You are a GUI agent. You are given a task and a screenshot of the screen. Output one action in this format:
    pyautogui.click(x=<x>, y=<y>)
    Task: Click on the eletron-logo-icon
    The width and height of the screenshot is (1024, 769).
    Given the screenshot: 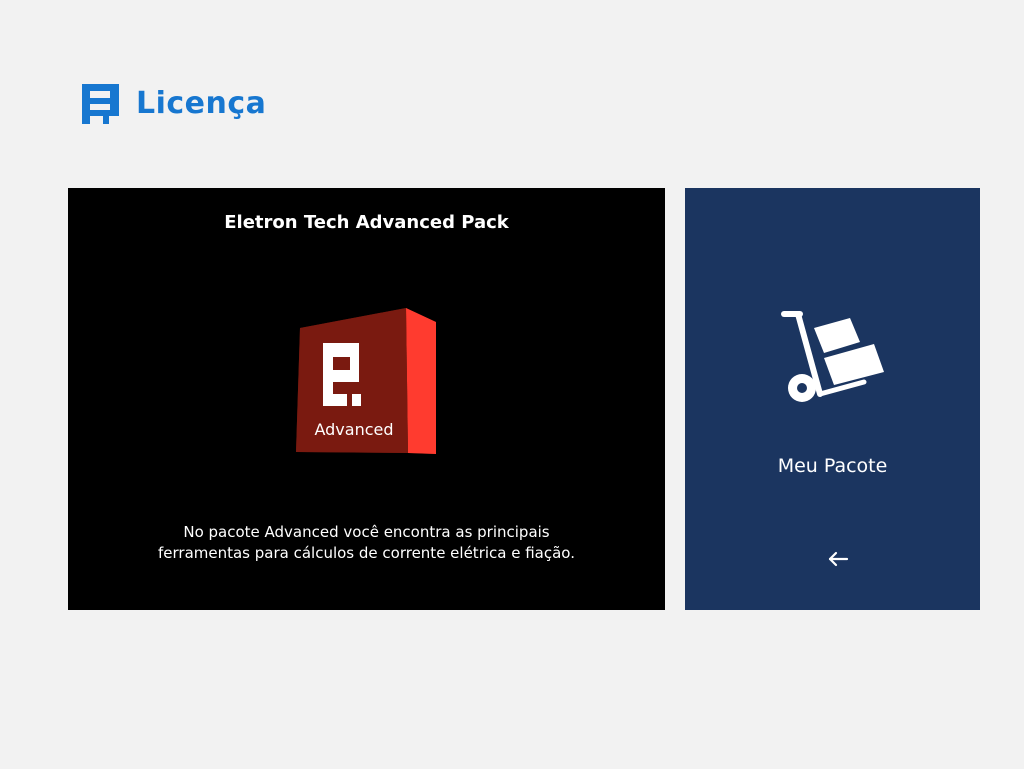 What is the action you would take?
    pyautogui.click(x=100, y=104)
    